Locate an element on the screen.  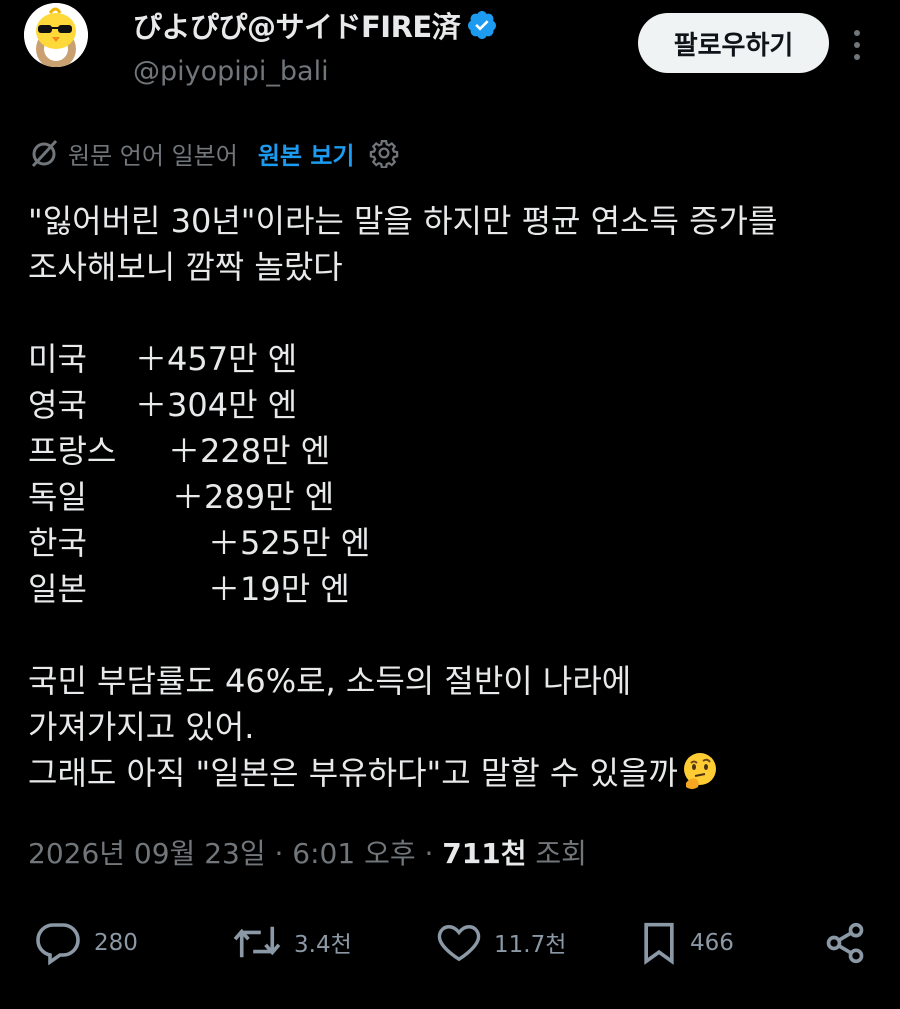
country-name: 프랑스 is located at coordinates (72, 451).